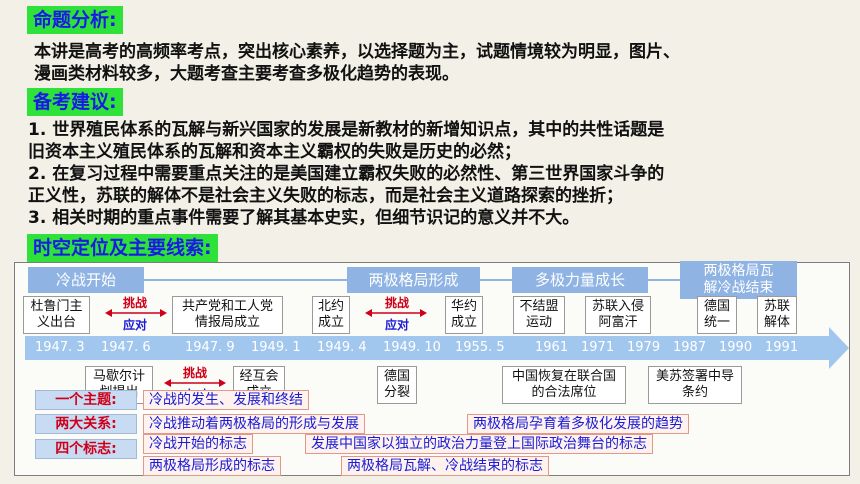 The height and width of the screenshot is (484, 860). What do you see at coordinates (227, 315) in the screenshot?
I see `event-cominform: 共产党和工人党情报局成立` at bounding box center [227, 315].